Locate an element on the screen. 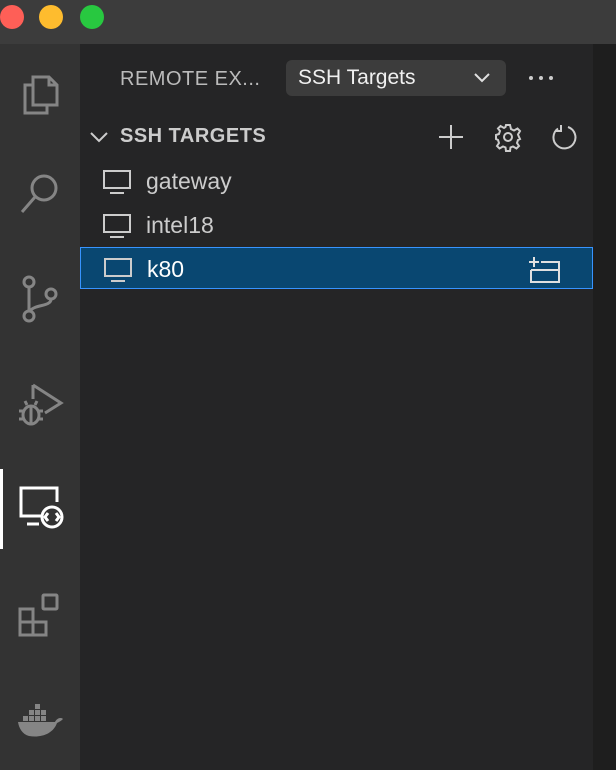 The image size is (616, 770). dropdown-selected-value: SSH Targets is located at coordinates (357, 77).